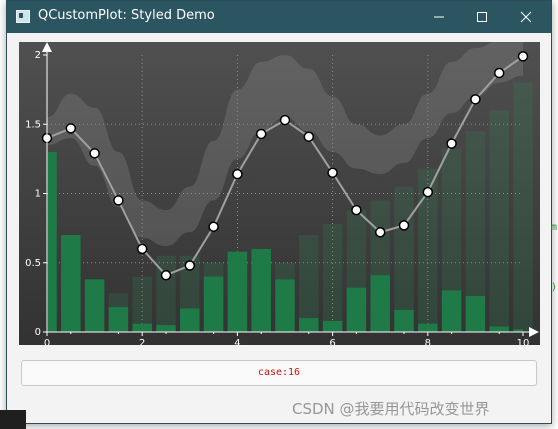 The height and width of the screenshot is (429, 558). Describe the element at coordinates (38, 332) in the screenshot. I see `y-tick-label: 0` at that location.